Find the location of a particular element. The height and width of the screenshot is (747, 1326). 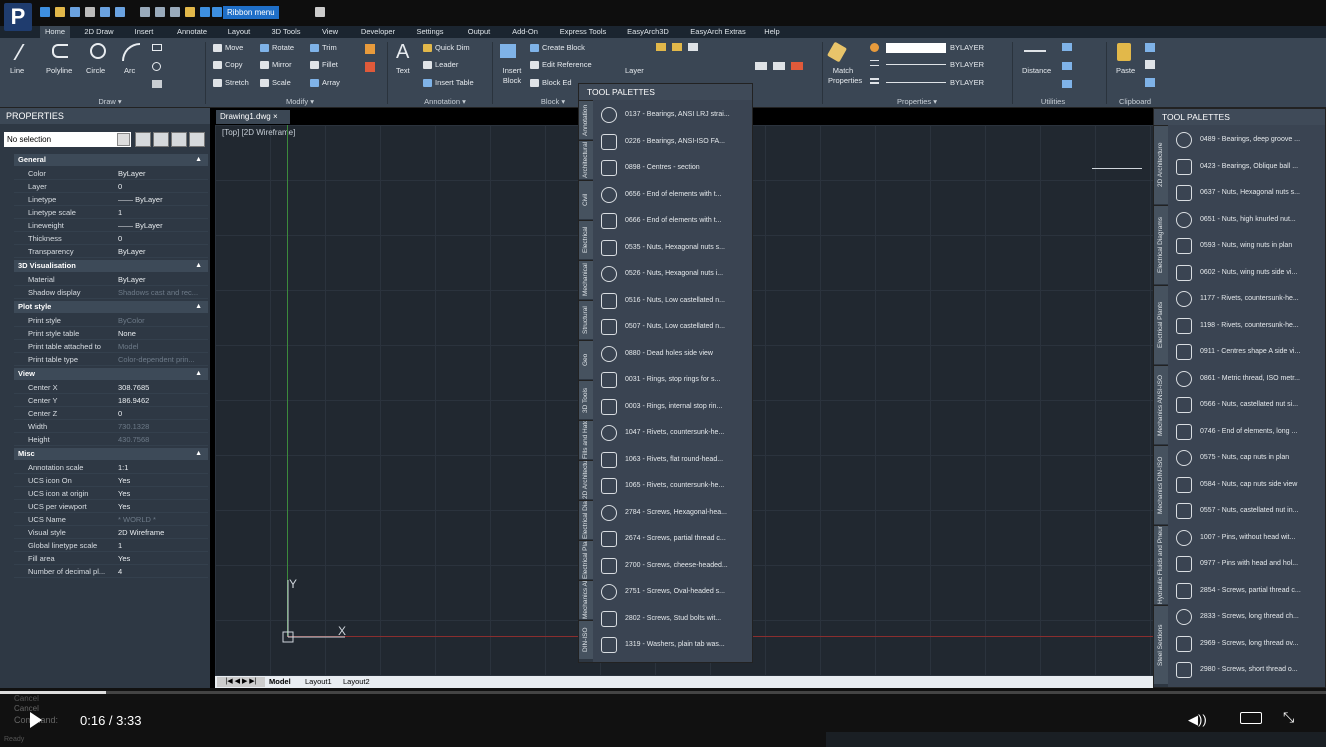

property-row: UCS Name * WORLD * is located at coordinates (111, 519).